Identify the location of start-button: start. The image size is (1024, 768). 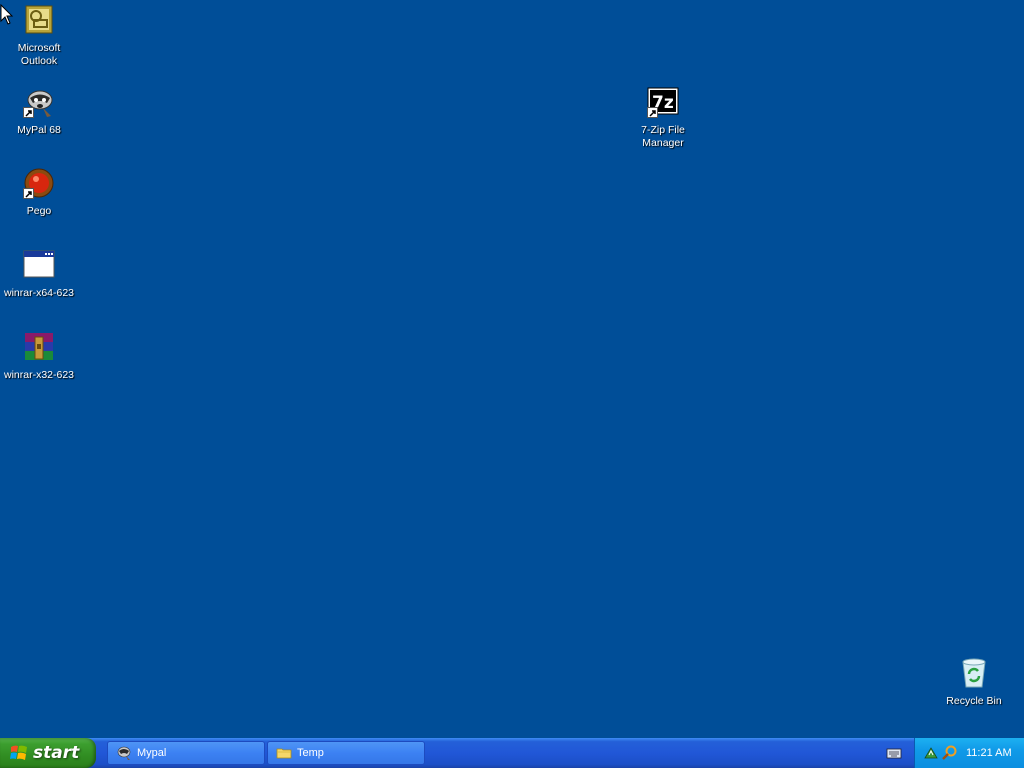
(48, 753).